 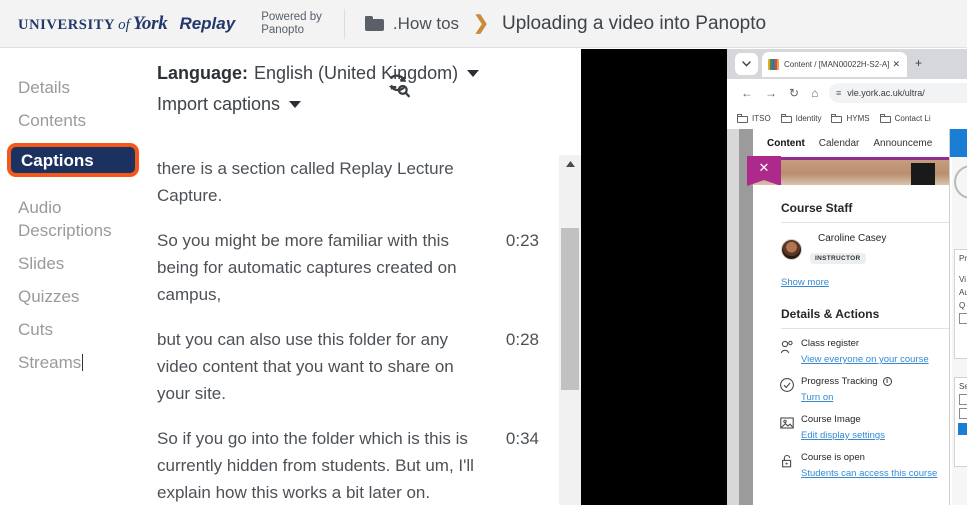 What do you see at coordinates (808, 118) in the screenshot?
I see `bookmark-label: Identity` at bounding box center [808, 118].